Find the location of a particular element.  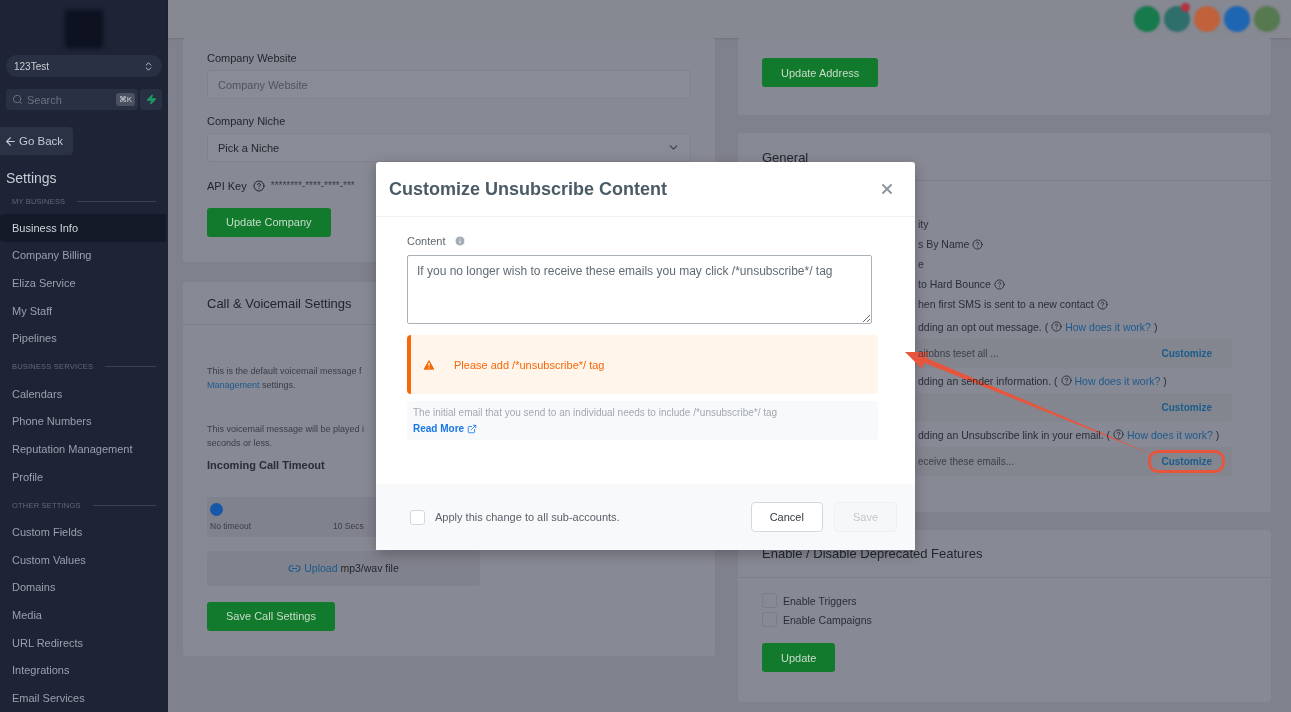

sidebar-item: Company Billing is located at coordinates (83, 255).